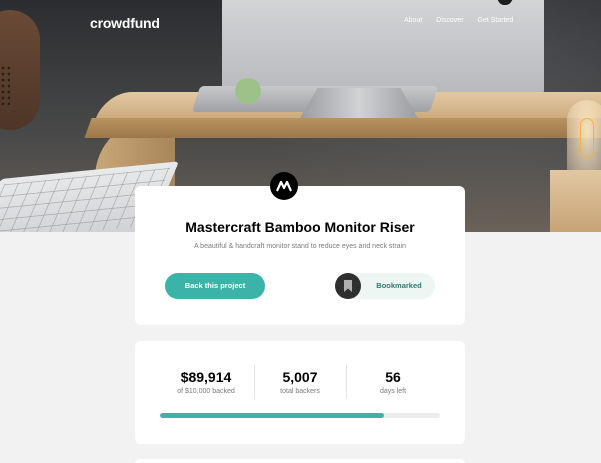  What do you see at coordinates (300, 227) in the screenshot?
I see `project-title: Mastercraft Bamboo Monitor Riser` at bounding box center [300, 227].